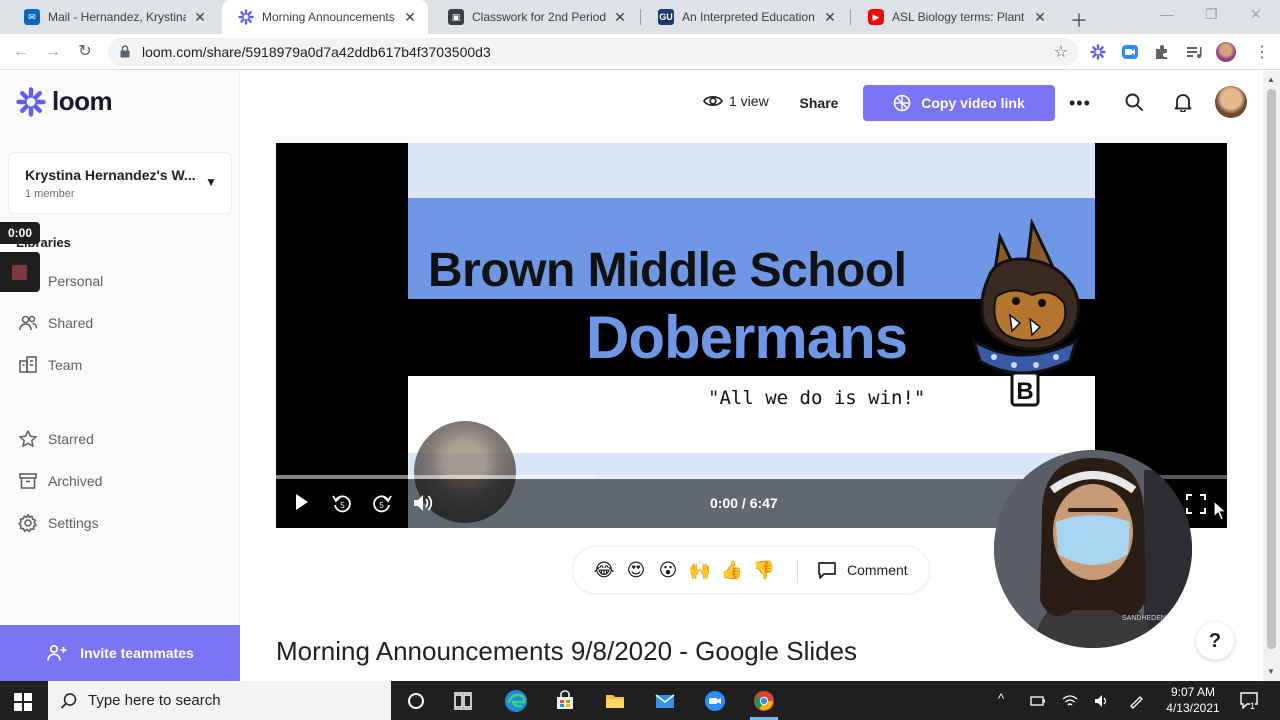  What do you see at coordinates (1196, 504) in the screenshot?
I see `fullscreen-icon` at bounding box center [1196, 504].